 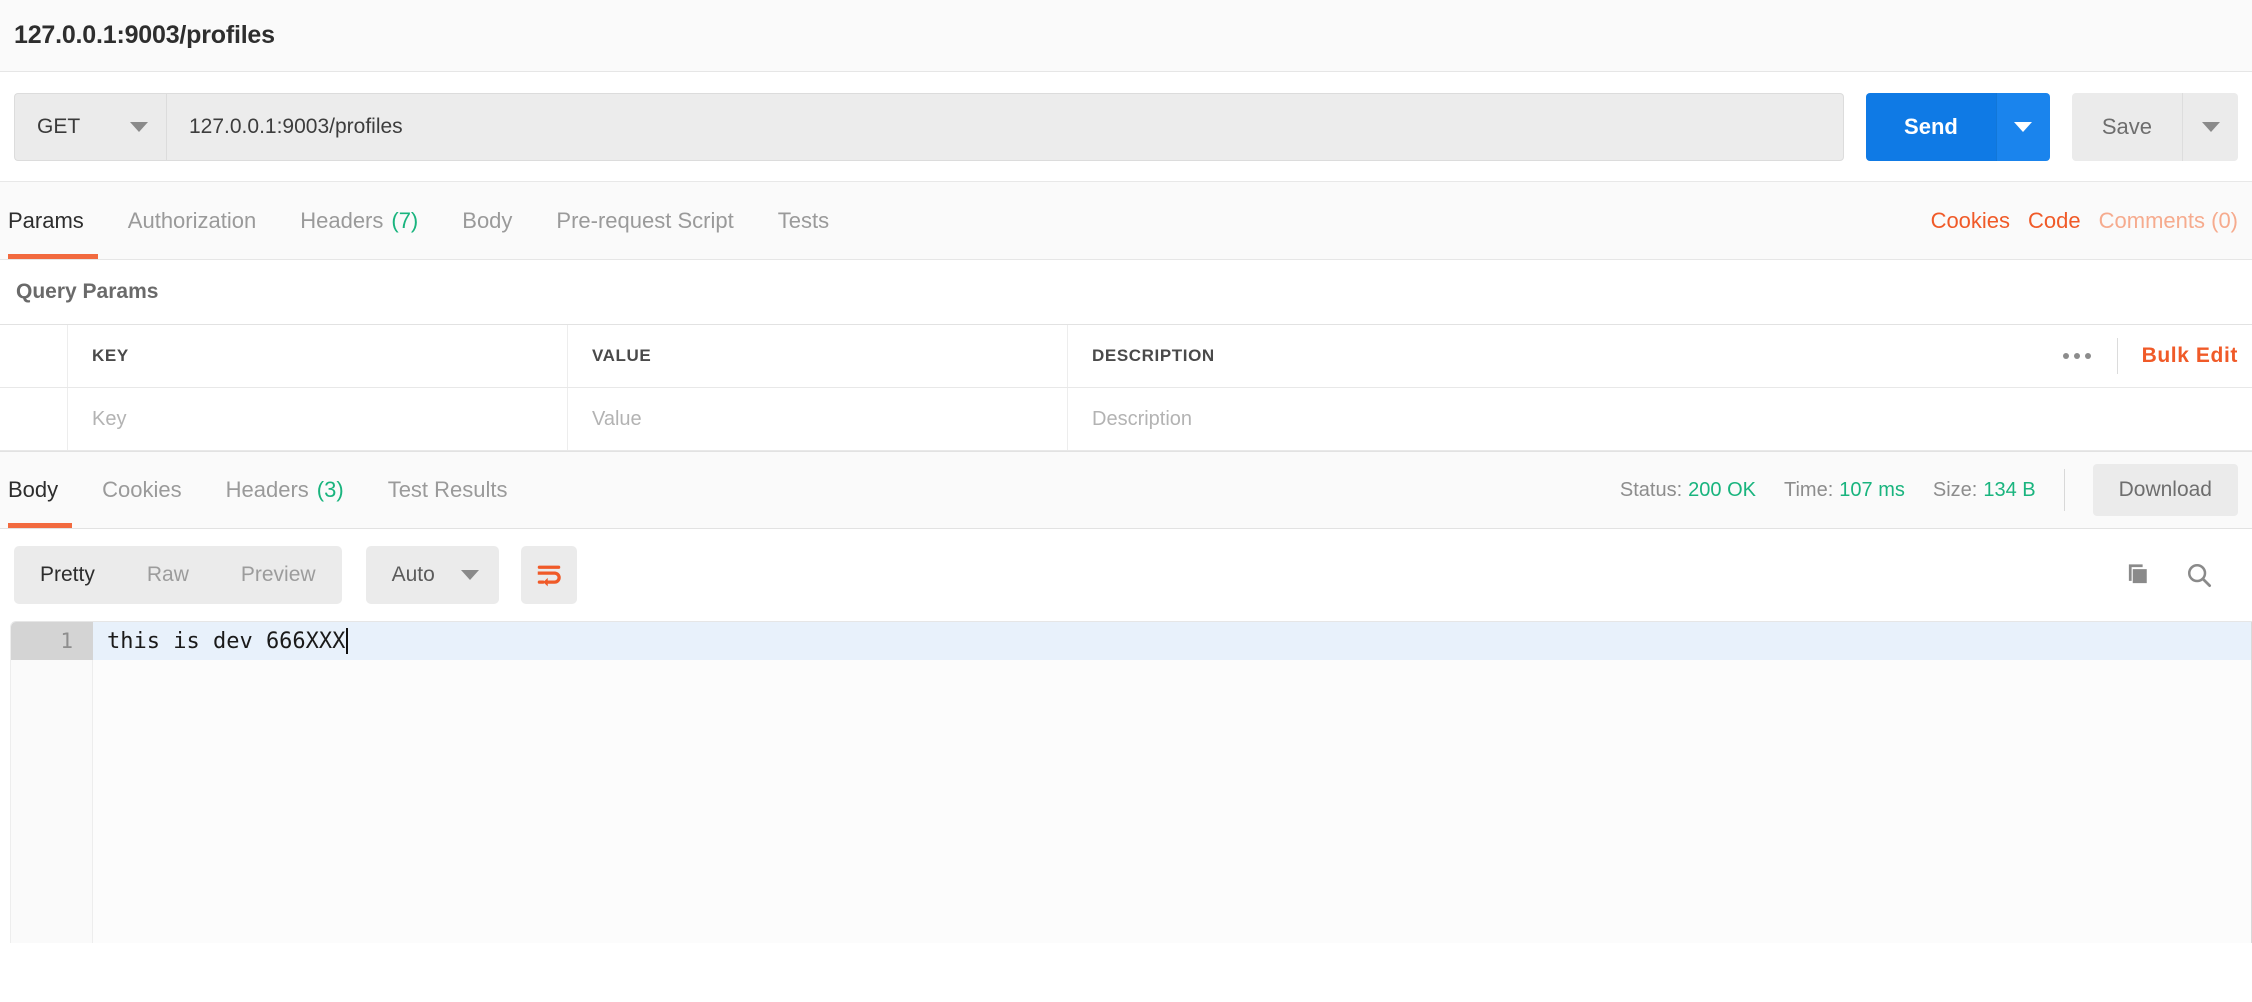 What do you see at coordinates (278, 575) in the screenshot?
I see `view-preview-button: Preview` at bounding box center [278, 575].